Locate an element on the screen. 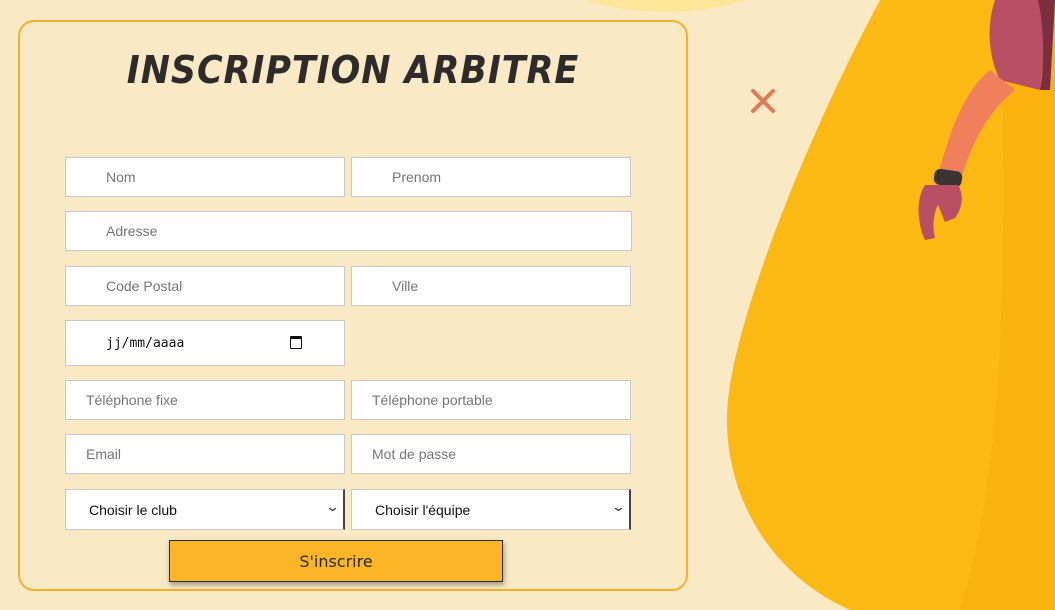 Image resolution: width=1055 pixels, height=610 pixels. code-postal-field is located at coordinates (205, 286).